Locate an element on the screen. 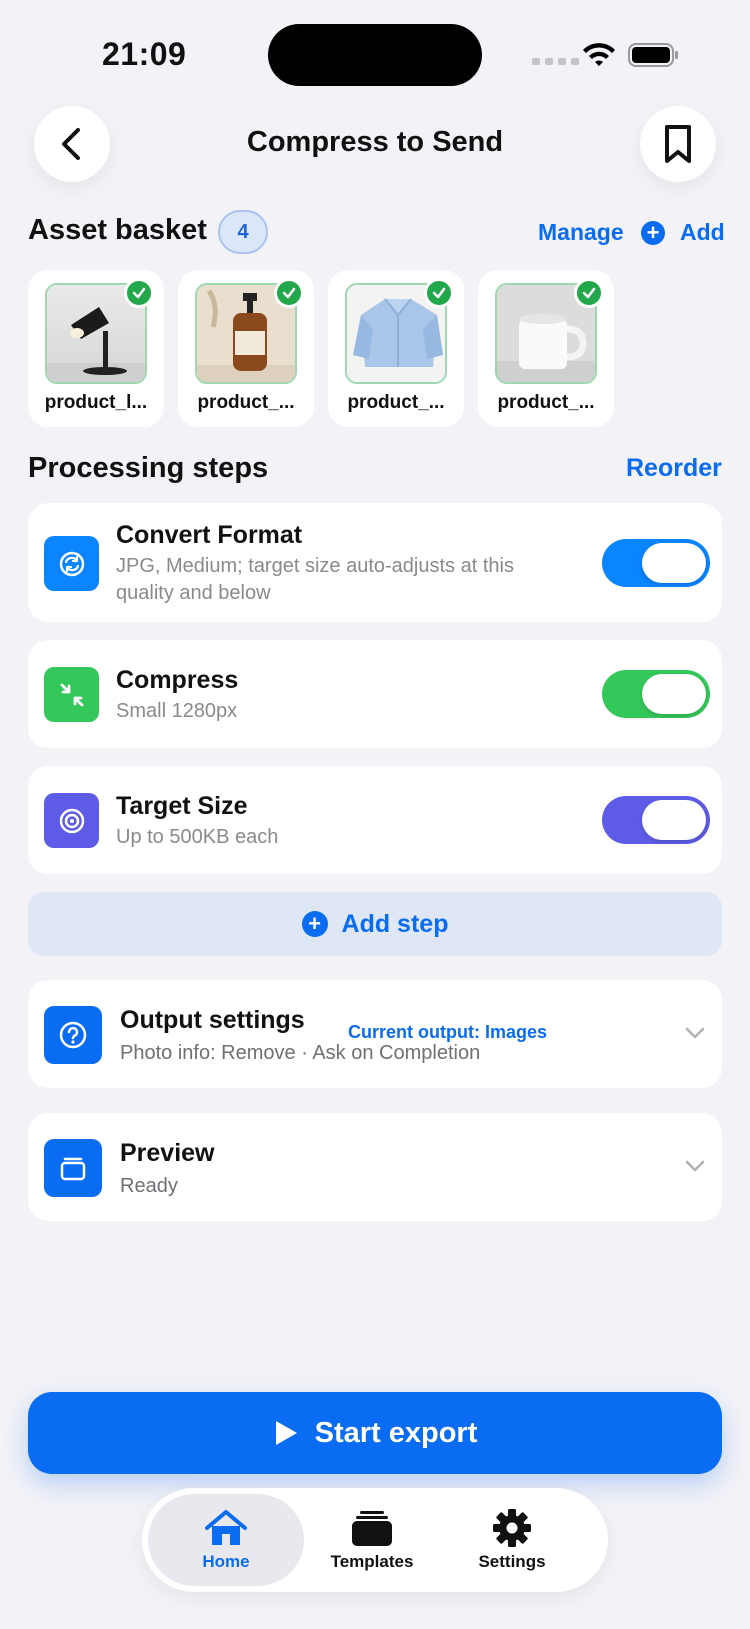  asset-count-badge: 4 is located at coordinates (243, 232).